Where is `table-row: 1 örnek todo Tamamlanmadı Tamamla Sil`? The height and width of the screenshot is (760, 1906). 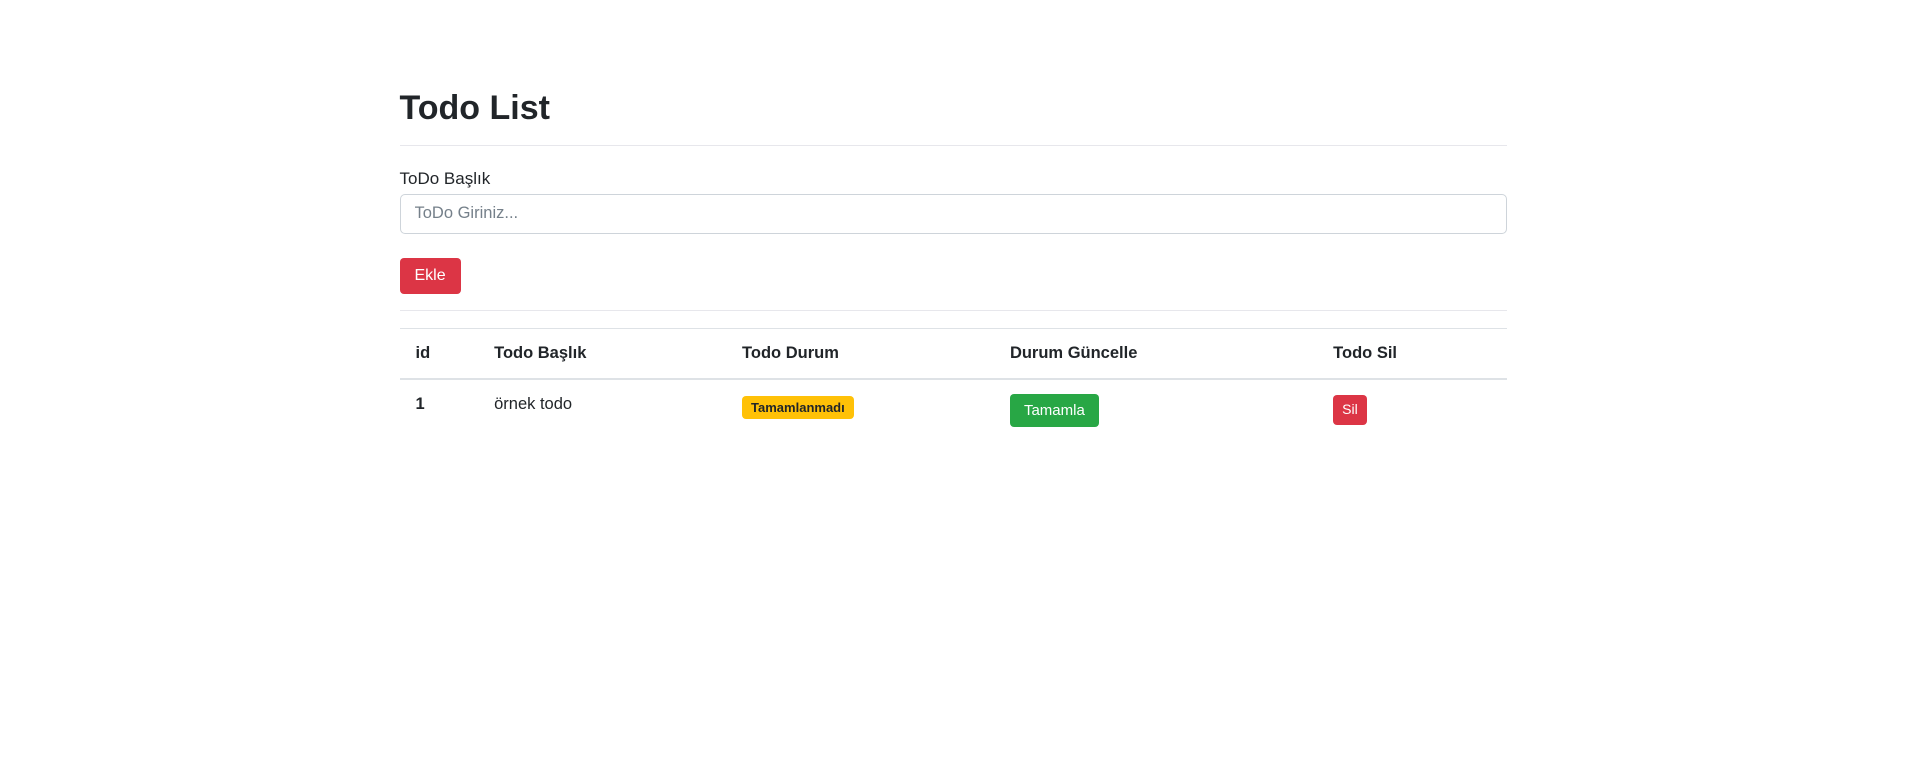 table-row: 1 örnek todo Tamamlanmadı Tamamla Sil is located at coordinates (953, 410).